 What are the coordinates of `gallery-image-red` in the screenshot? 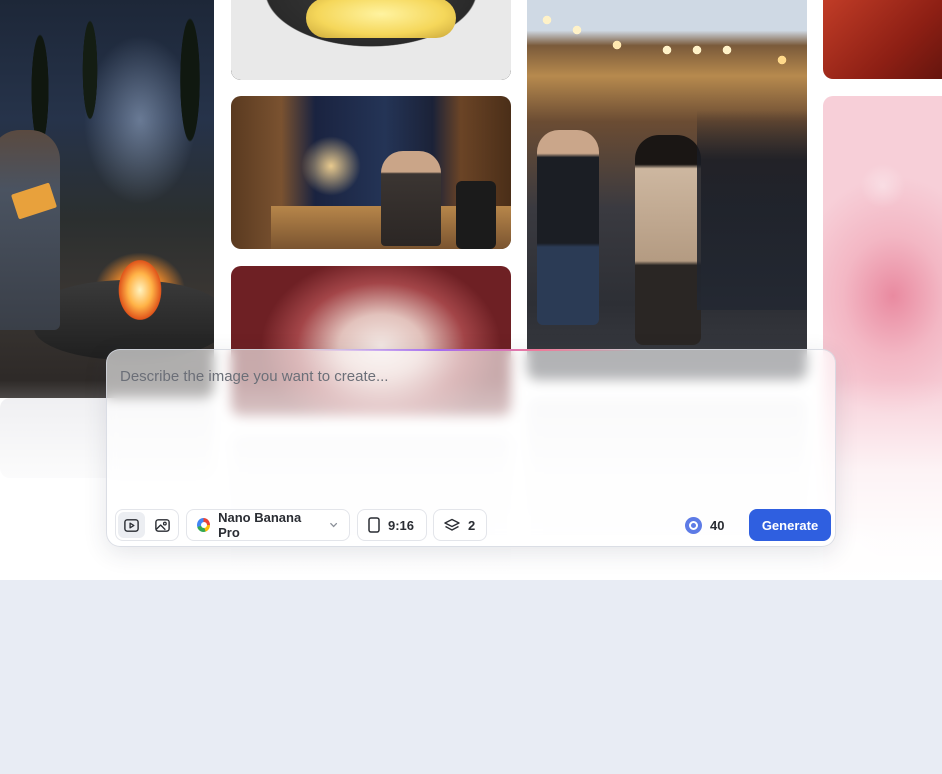 It's located at (882, 39).